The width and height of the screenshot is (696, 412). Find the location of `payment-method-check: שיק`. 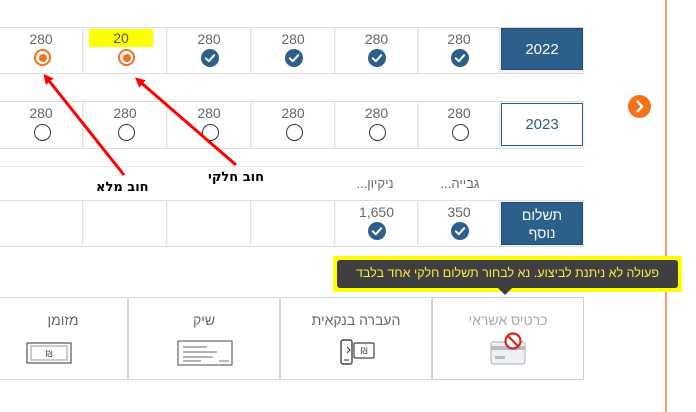

payment-method-check: שיק is located at coordinates (204, 338).